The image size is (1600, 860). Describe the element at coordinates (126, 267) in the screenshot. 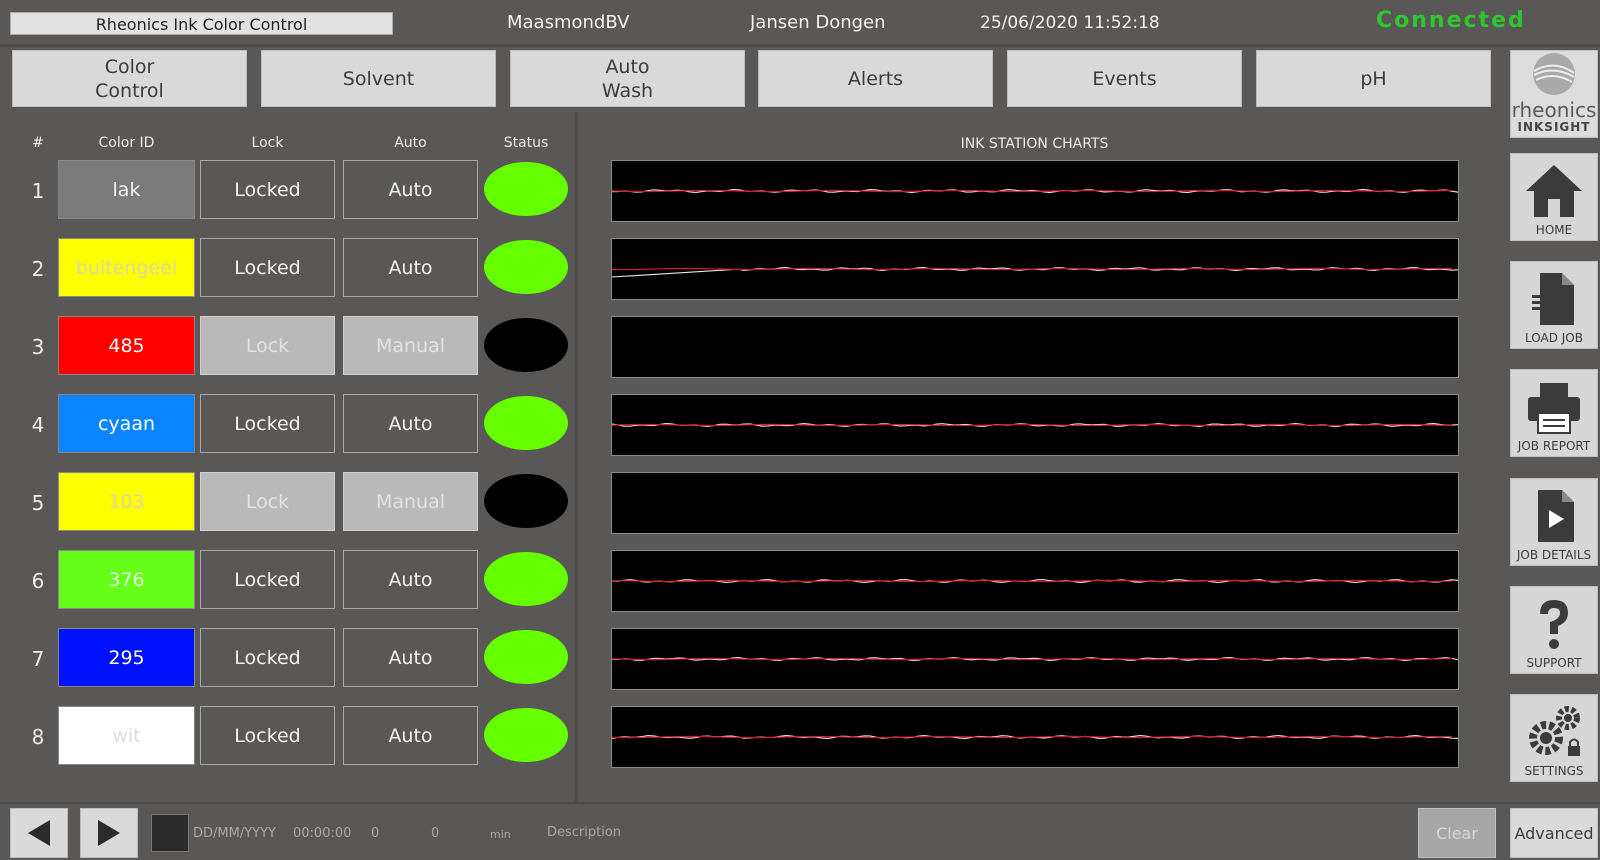

I see `color-id-2: buitengeel` at that location.